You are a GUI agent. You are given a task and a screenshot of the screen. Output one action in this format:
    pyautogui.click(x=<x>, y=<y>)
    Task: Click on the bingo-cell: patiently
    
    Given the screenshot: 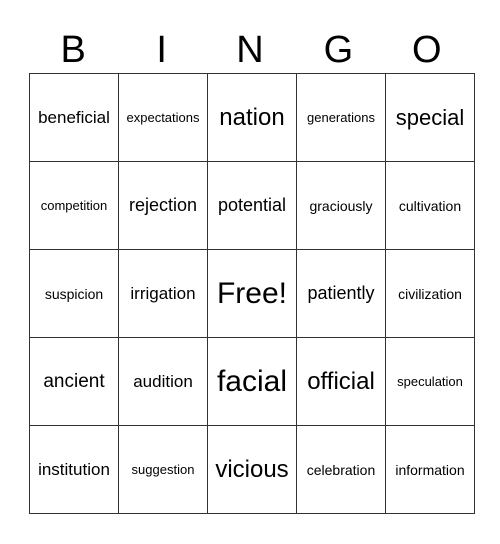 What is the action you would take?
    pyautogui.click(x=341, y=293)
    